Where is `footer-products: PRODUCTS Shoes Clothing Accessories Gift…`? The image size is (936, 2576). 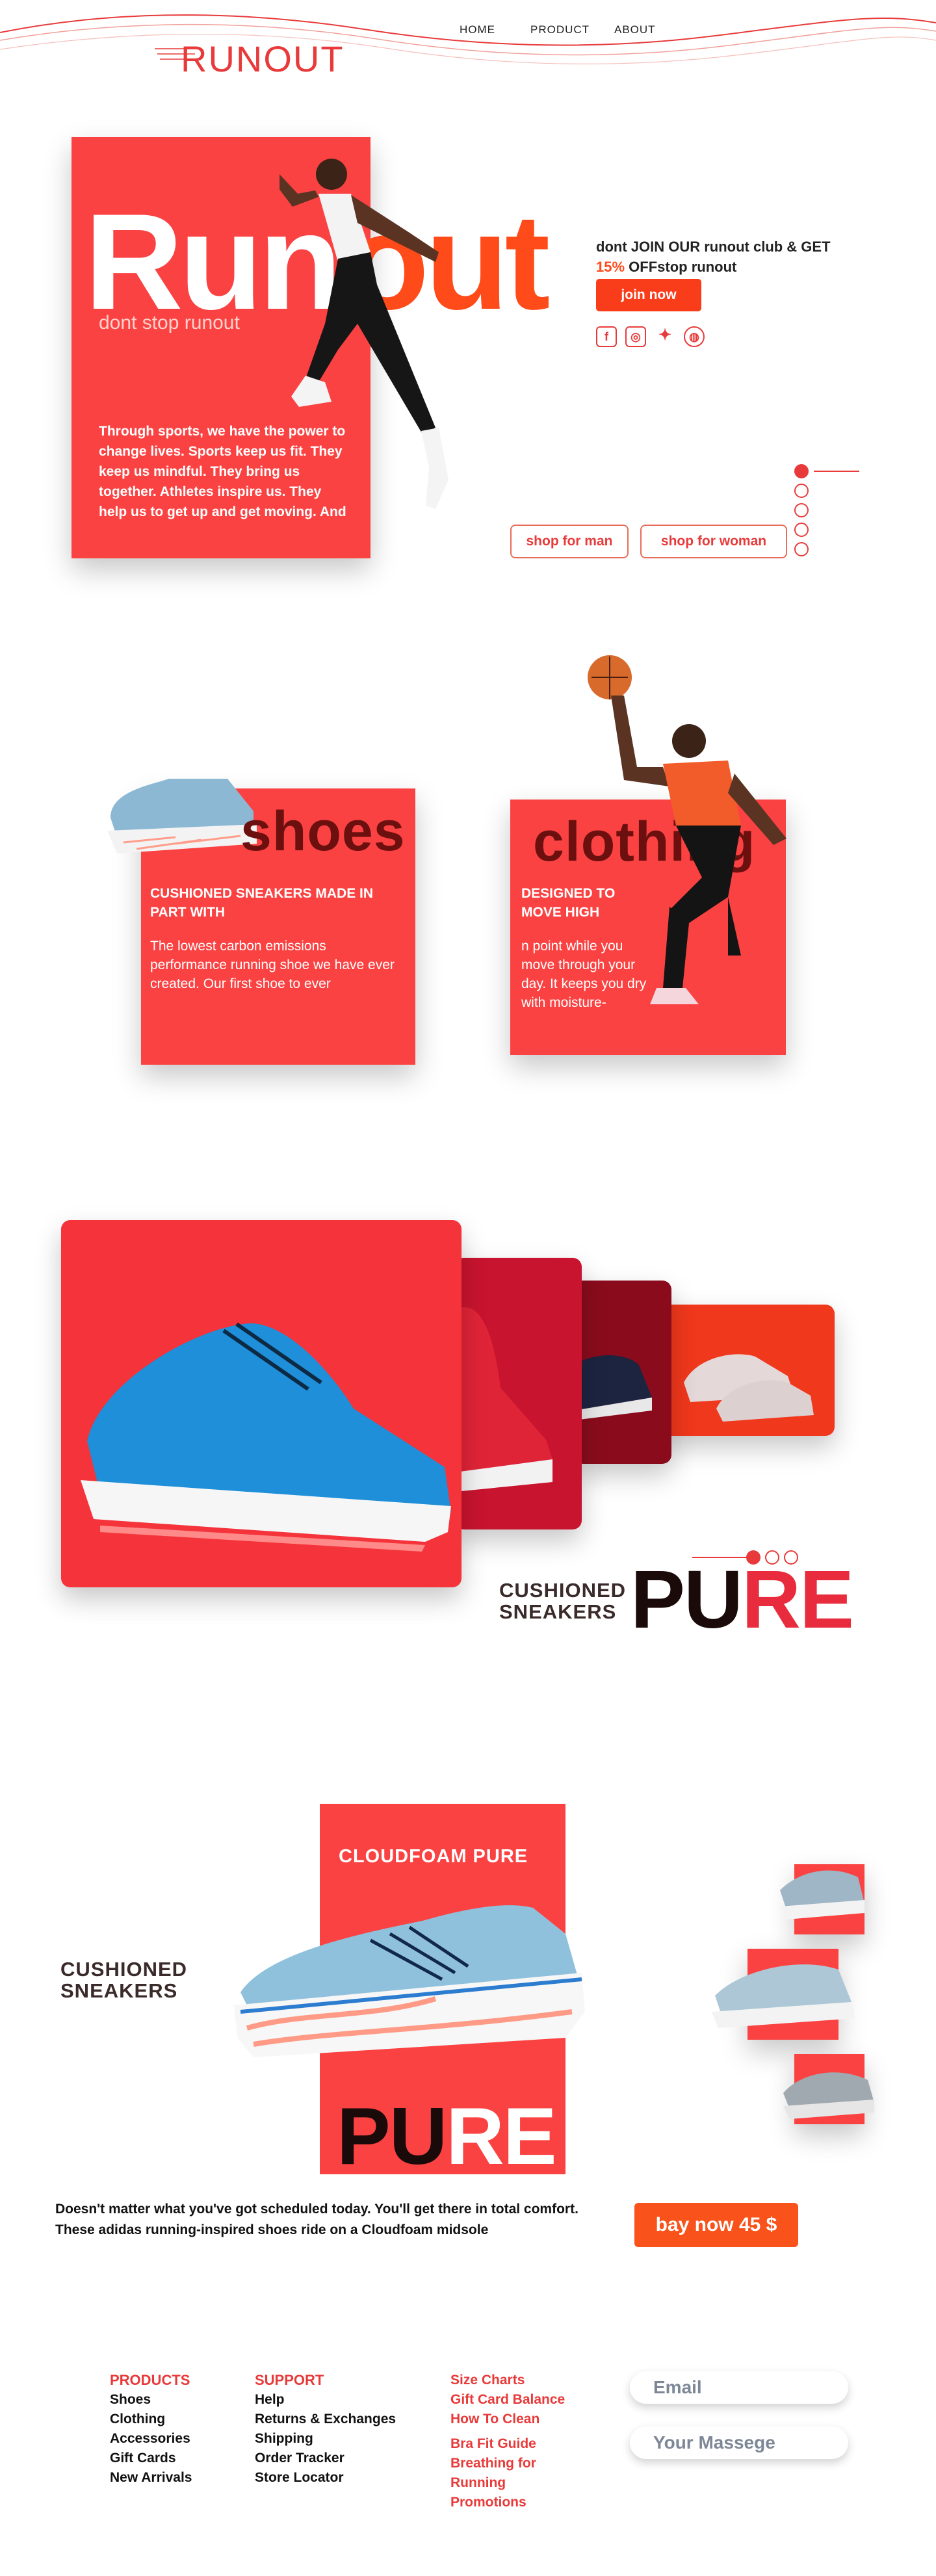
footer-products: PRODUCTS Shoes Clothing Accessories Gift… is located at coordinates (151, 2429).